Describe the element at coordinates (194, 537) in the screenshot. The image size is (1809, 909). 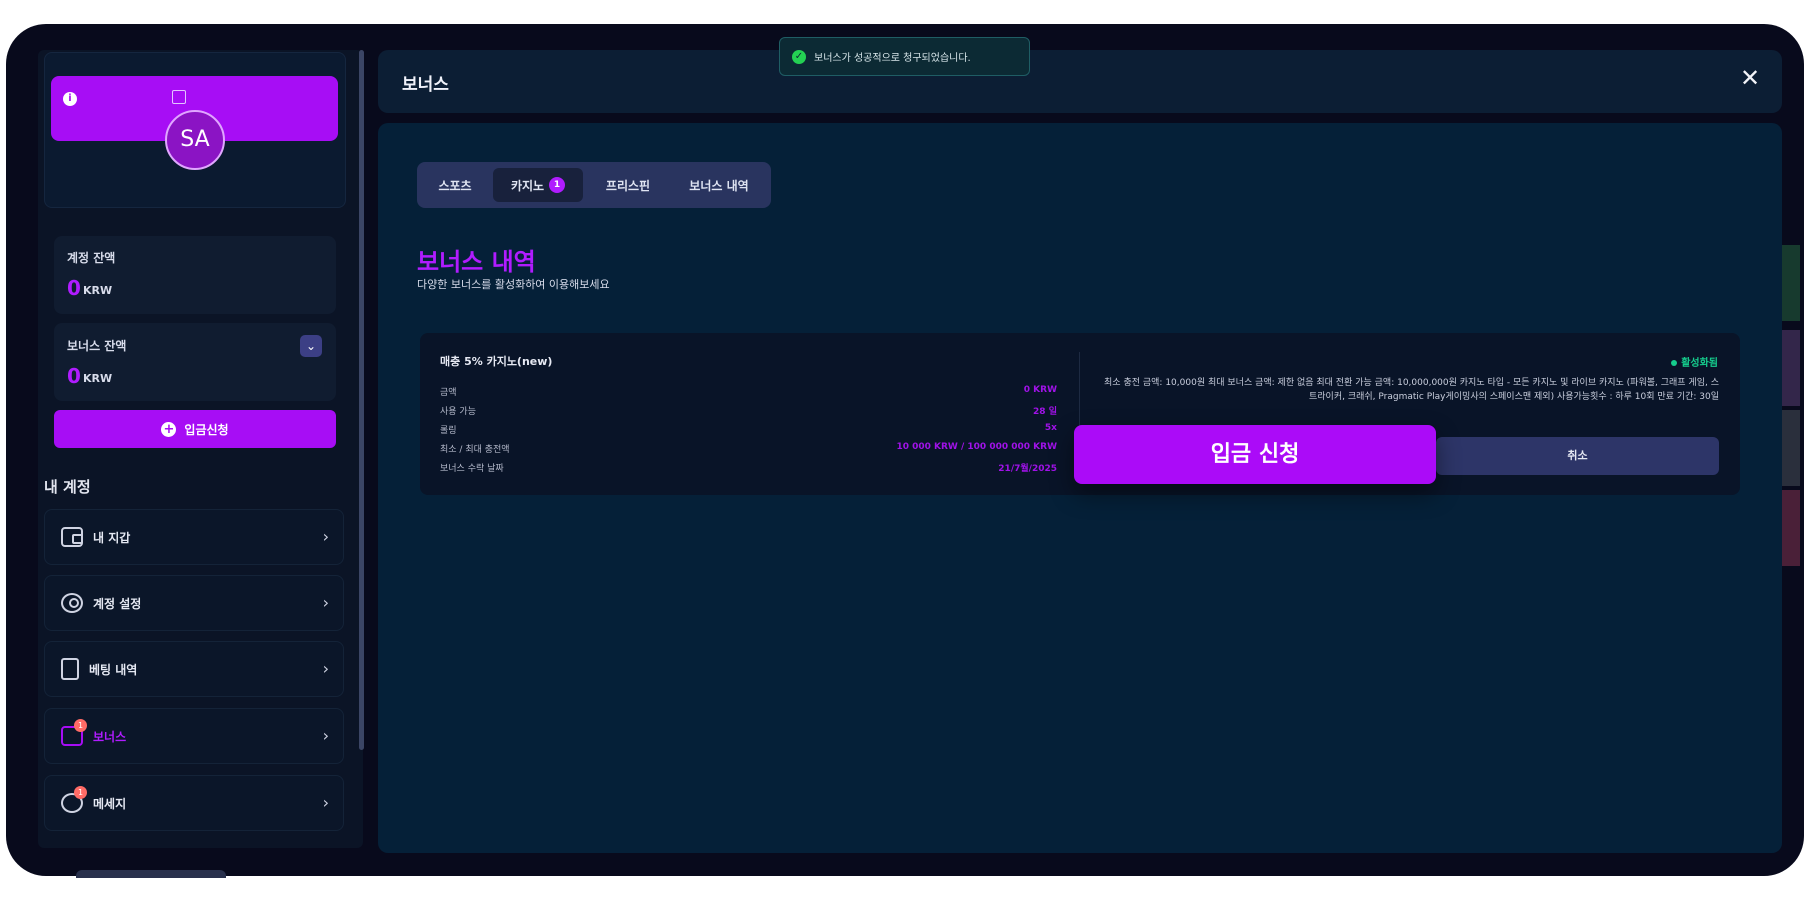
I see `sidebar-item-wallet: 내 지갑 ›` at that location.